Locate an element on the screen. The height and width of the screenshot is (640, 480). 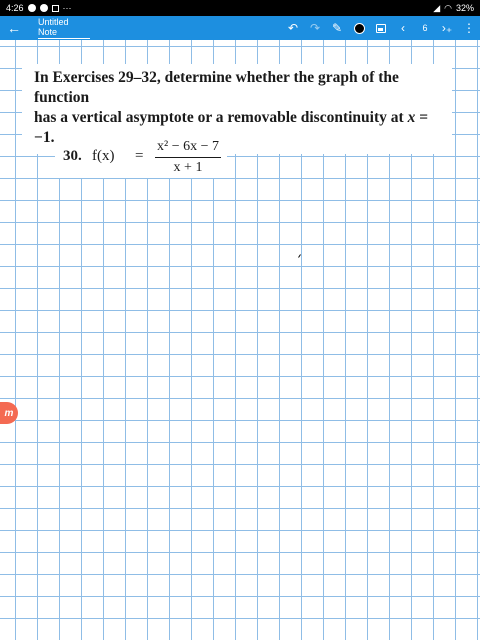
status-left: 4:26 ··· is located at coordinates (39, 8).